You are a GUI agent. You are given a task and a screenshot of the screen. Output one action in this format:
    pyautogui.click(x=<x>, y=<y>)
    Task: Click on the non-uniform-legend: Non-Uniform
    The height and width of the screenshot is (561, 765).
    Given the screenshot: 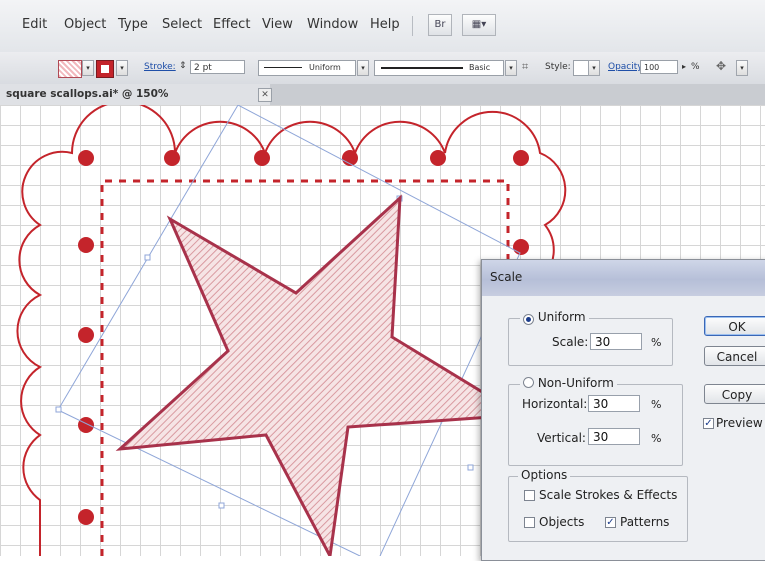 What is the action you would take?
    pyautogui.click(x=568, y=383)
    